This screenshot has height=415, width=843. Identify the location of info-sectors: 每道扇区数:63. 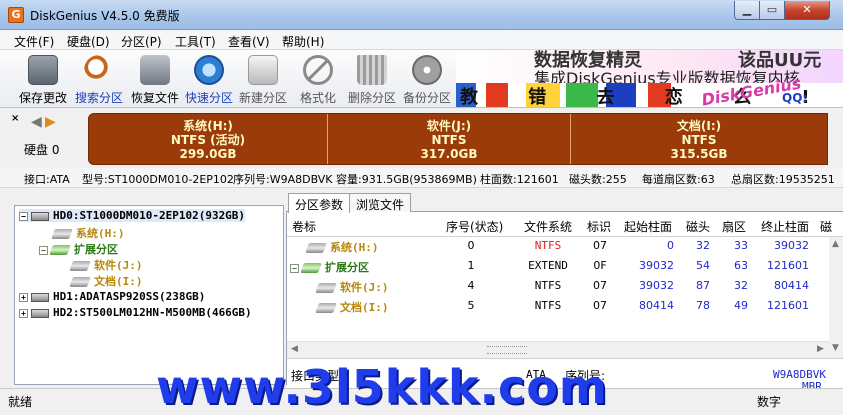
(678, 179).